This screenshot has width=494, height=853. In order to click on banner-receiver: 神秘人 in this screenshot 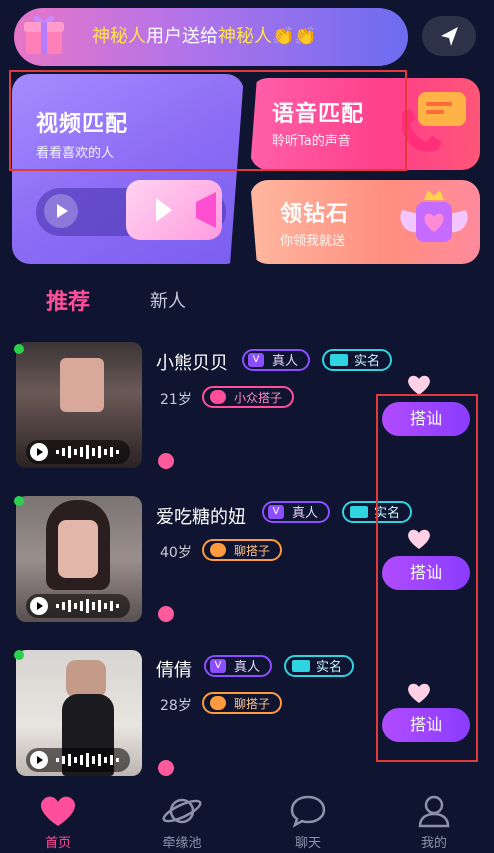, I will do `click(245, 36)`.